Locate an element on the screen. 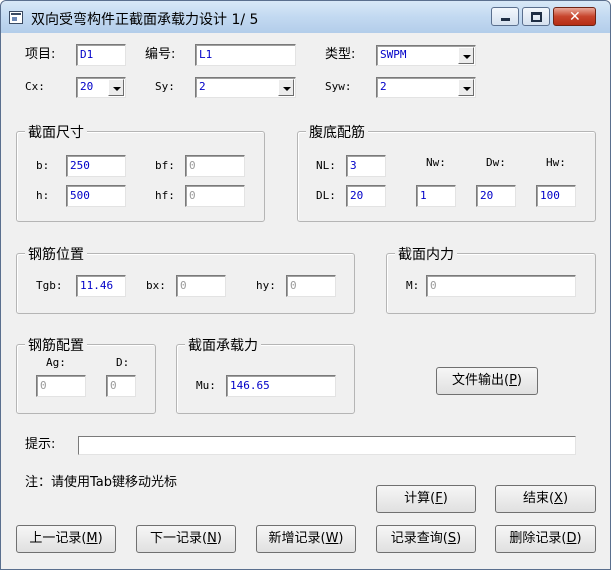 Image resolution: width=611 pixels, height=570 pixels. file-output-end: ) is located at coordinates (519, 380).